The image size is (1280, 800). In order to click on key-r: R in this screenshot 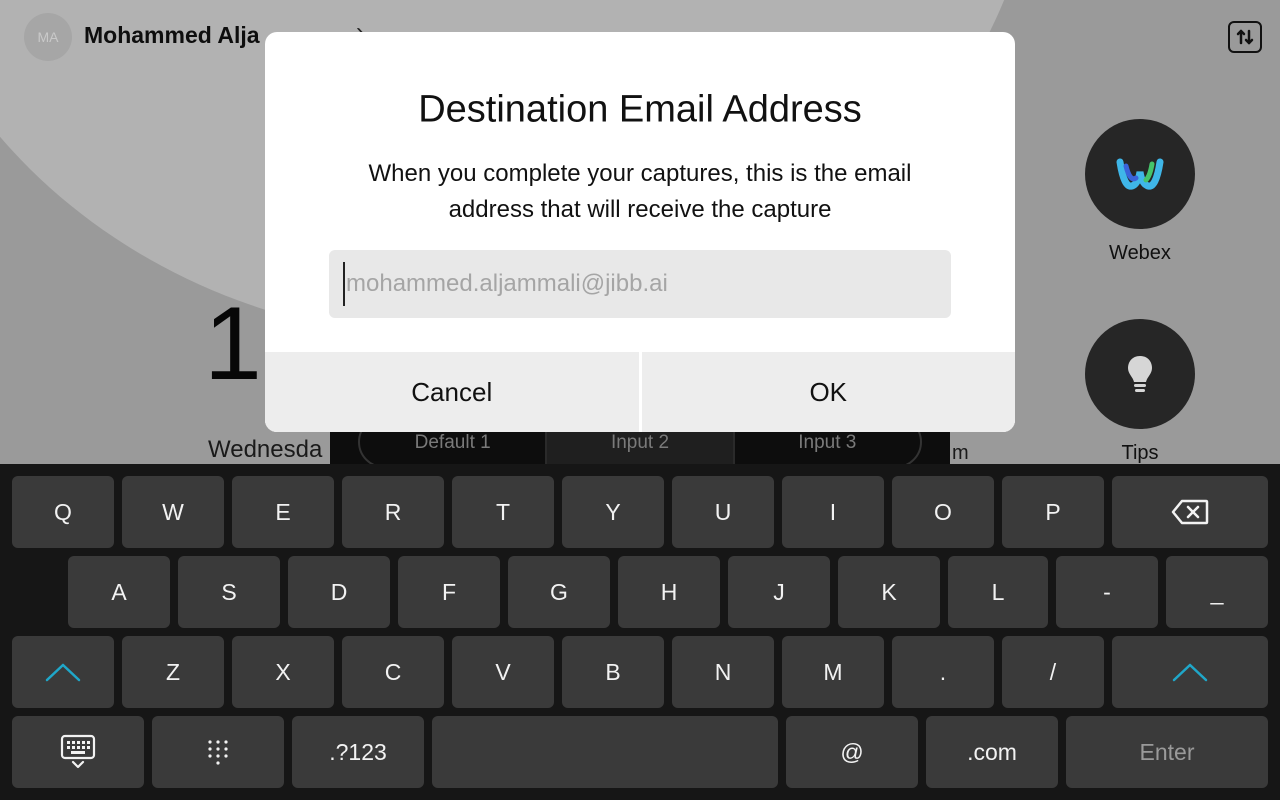, I will do `click(393, 512)`.